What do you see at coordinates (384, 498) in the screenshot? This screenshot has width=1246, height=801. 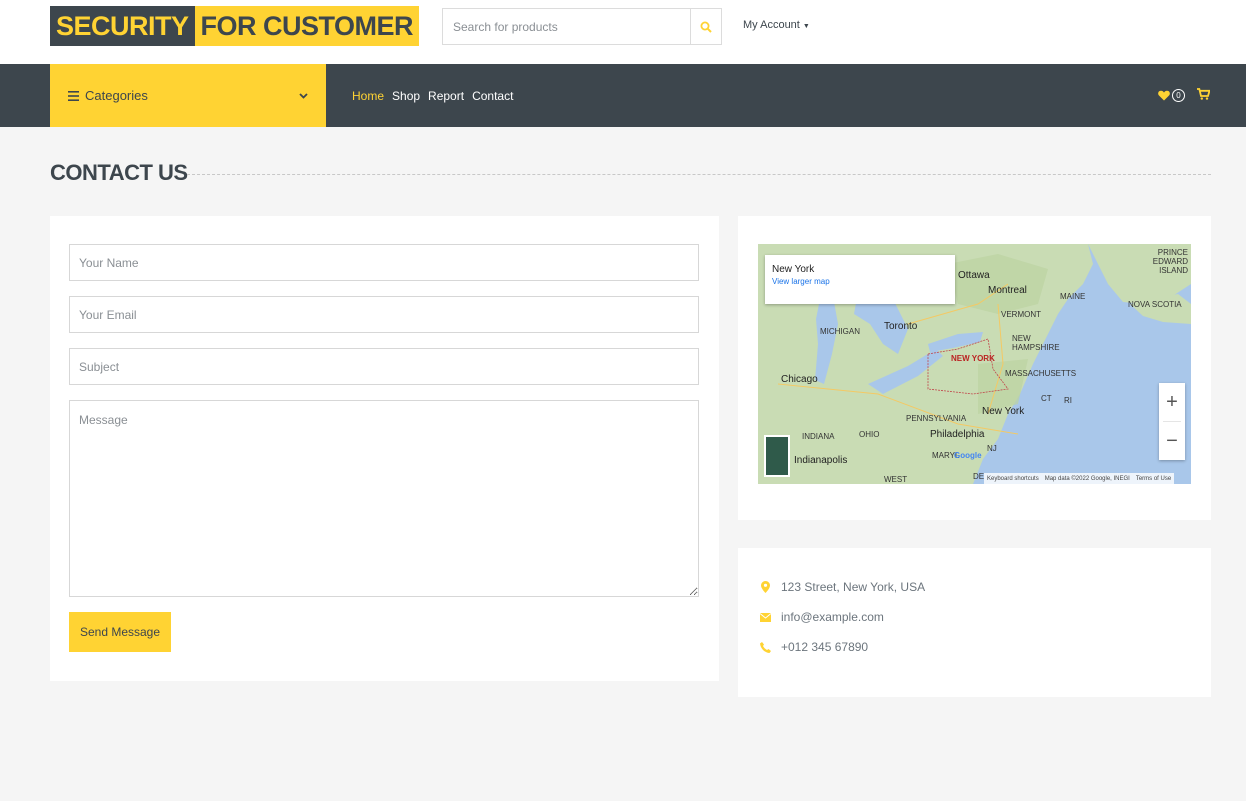 I see `message-field` at bounding box center [384, 498].